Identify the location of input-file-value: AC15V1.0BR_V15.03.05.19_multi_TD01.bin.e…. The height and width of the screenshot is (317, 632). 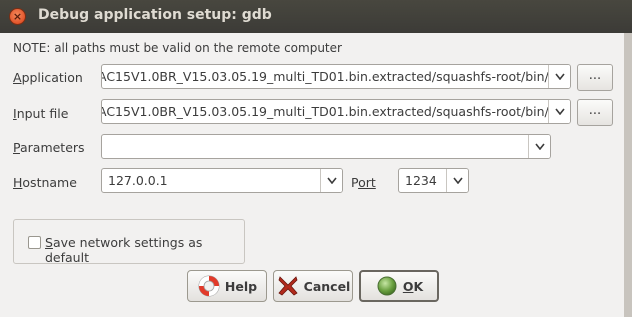
(336, 111).